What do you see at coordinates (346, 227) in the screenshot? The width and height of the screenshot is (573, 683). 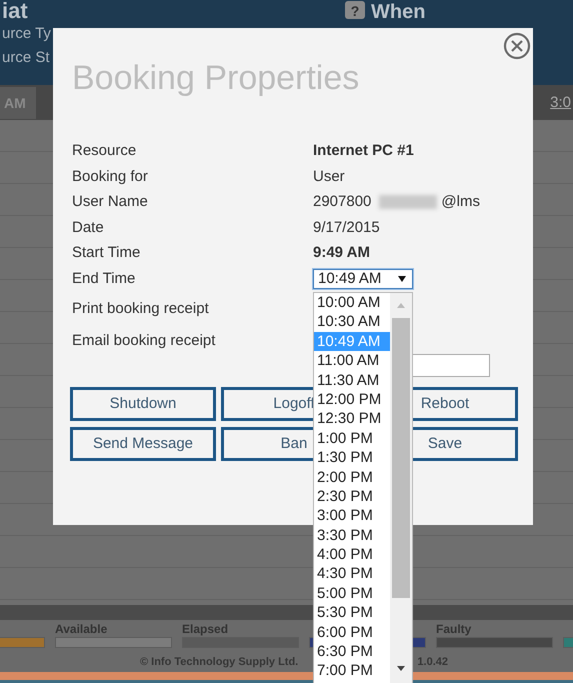 I see `field-value: 9/17/2015` at bounding box center [346, 227].